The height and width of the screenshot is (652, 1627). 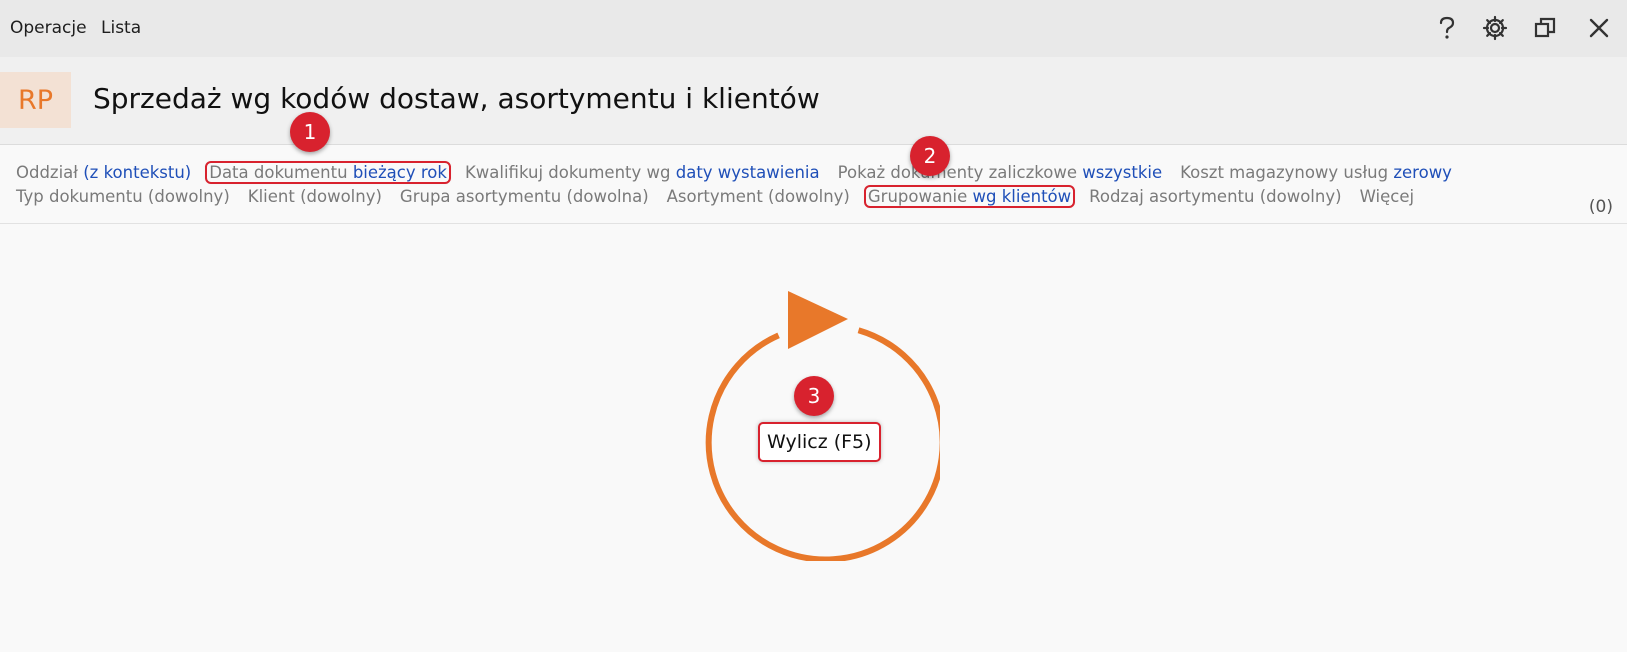 What do you see at coordinates (930, 156) in the screenshot?
I see `step-marker-2: 2` at bounding box center [930, 156].